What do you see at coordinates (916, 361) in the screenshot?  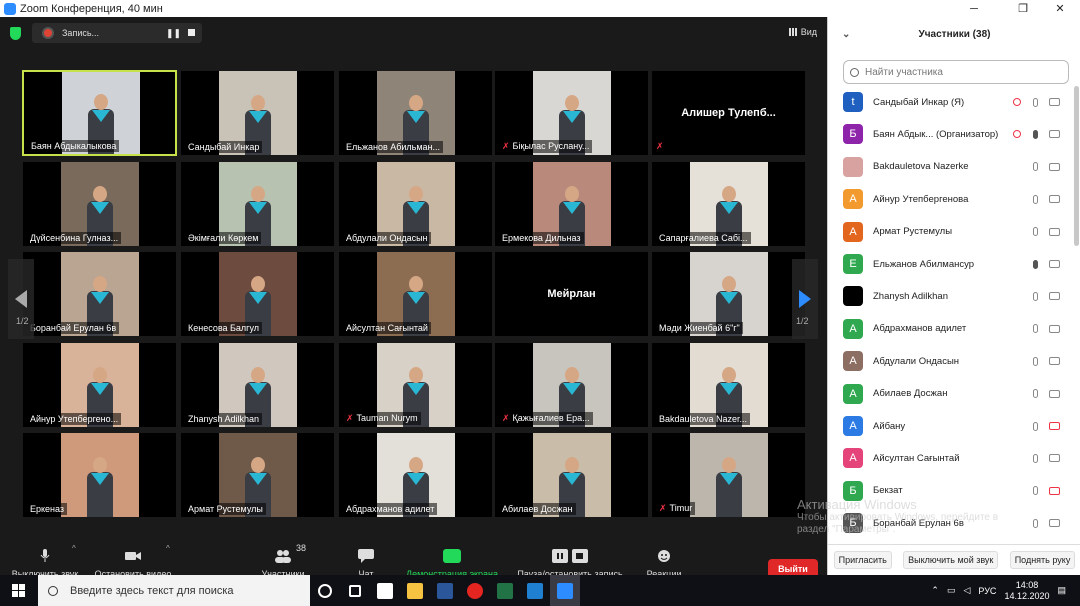 I see `participant-name: Абдулали Ондасын` at bounding box center [916, 361].